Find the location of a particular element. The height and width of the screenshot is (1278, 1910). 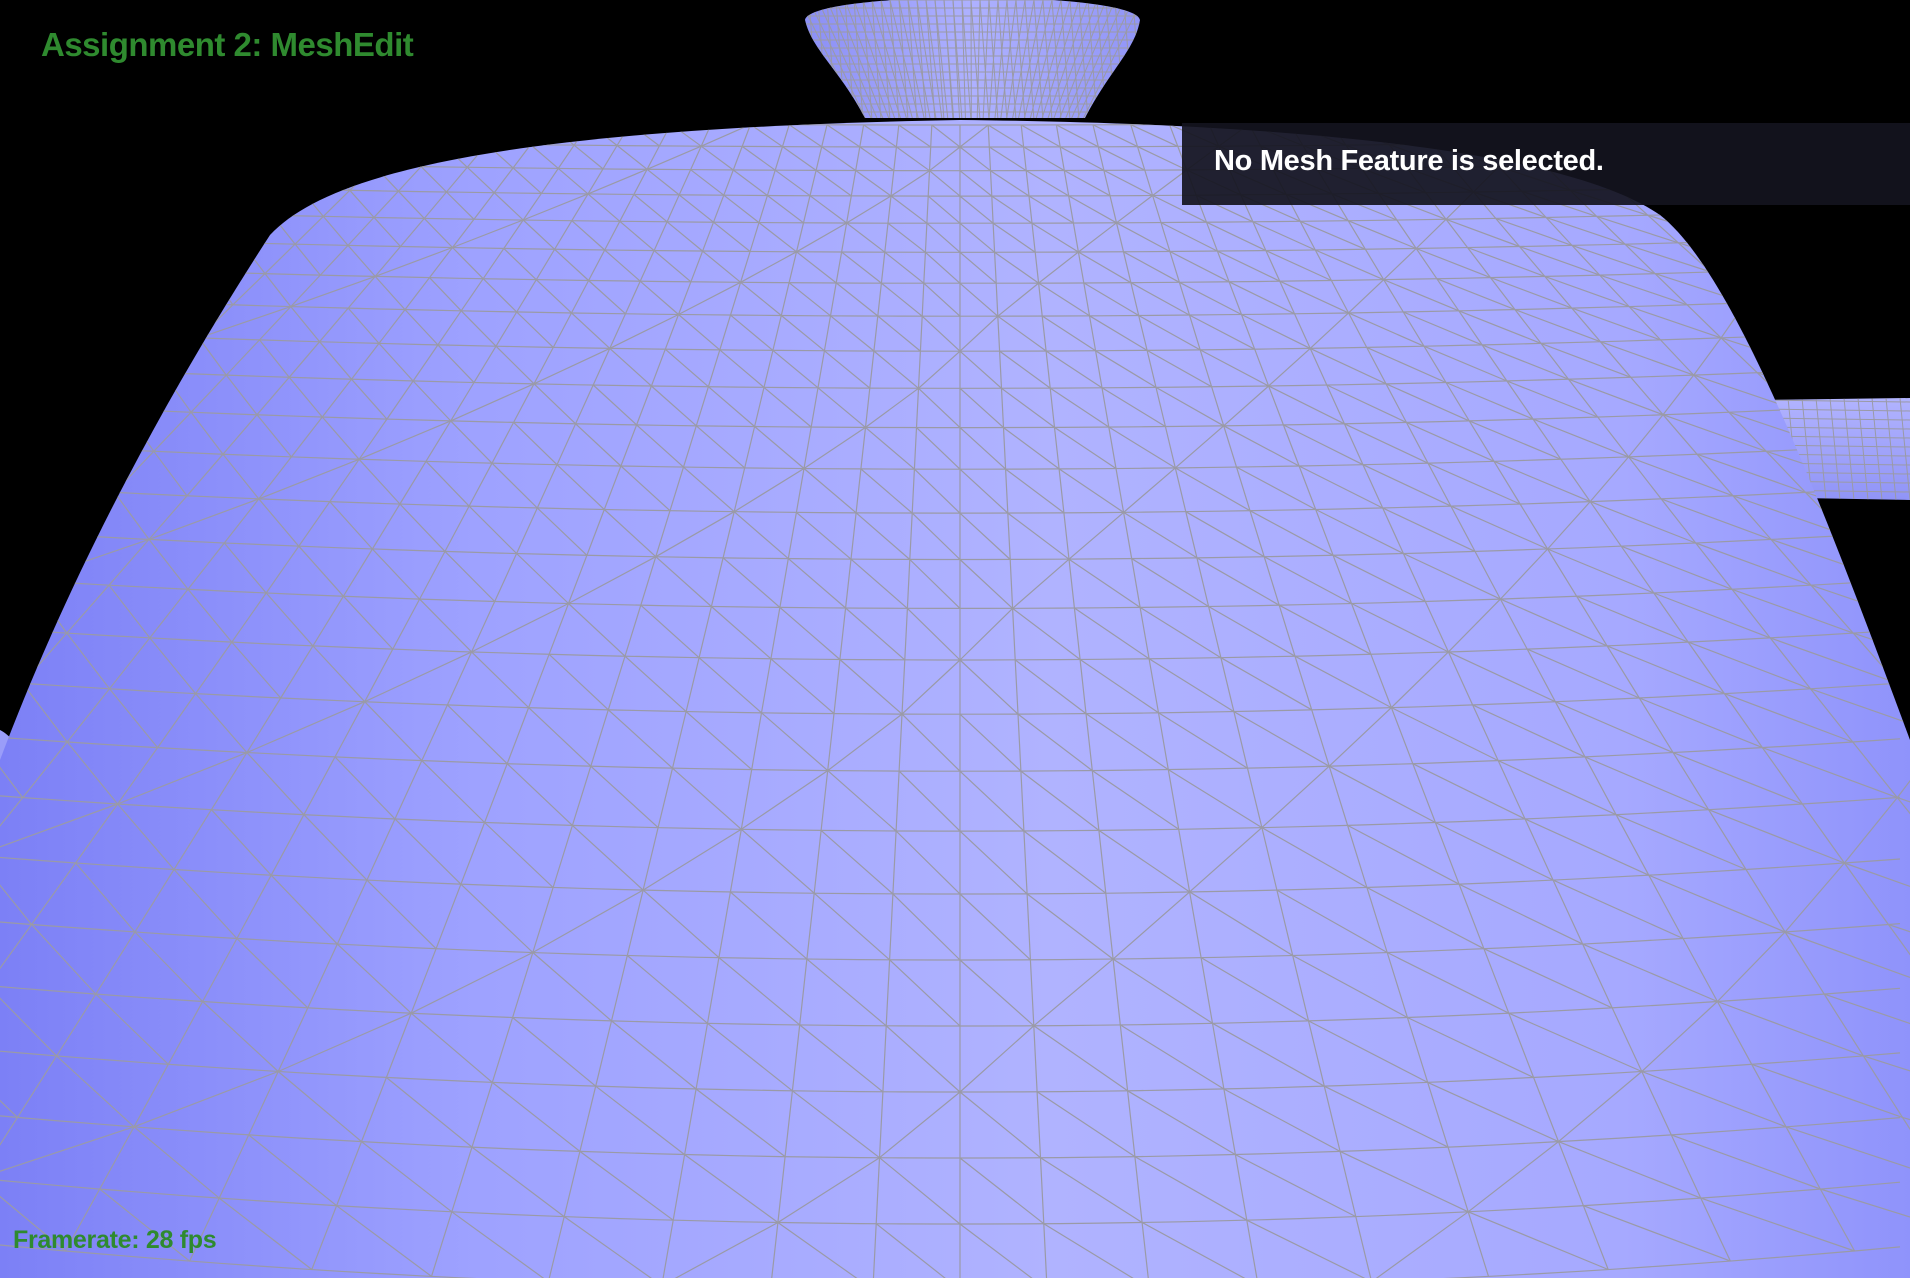

selection-info-panel: No Mesh Feature is selected. is located at coordinates (1546, 164).